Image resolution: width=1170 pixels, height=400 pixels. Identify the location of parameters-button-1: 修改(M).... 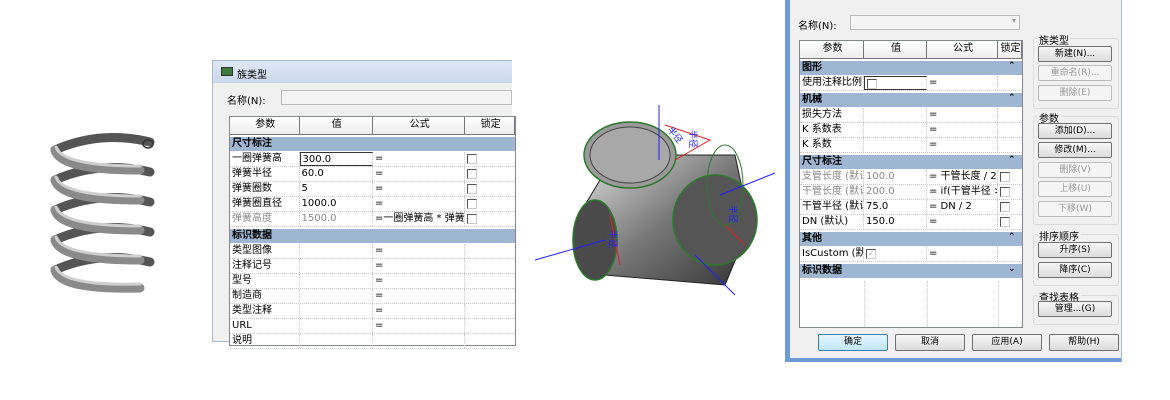
(1075, 150).